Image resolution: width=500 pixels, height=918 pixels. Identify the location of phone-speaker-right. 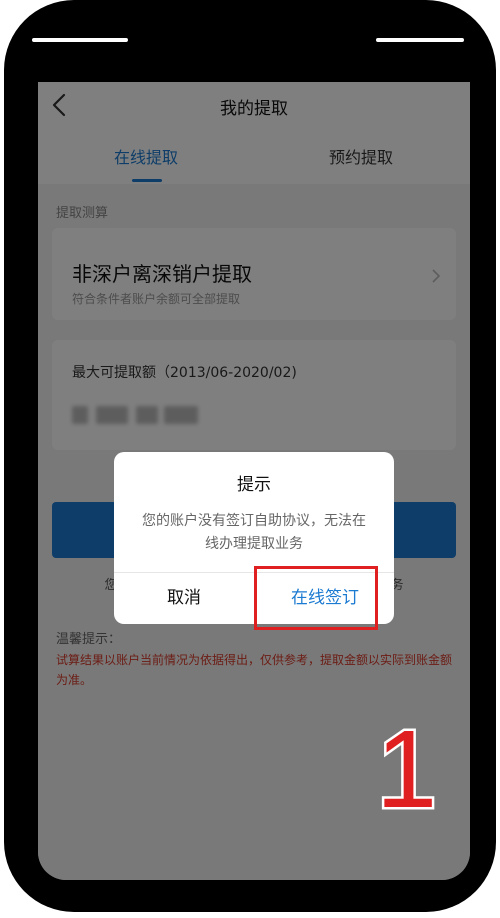
(420, 40).